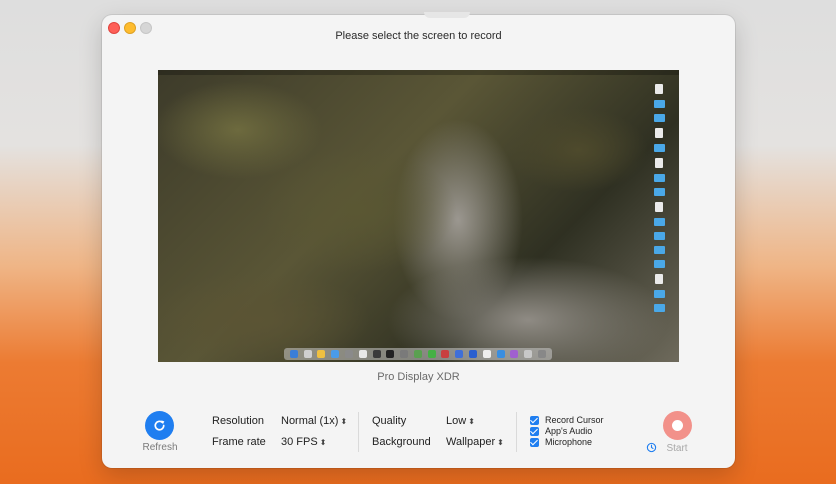 This screenshot has height=484, width=836. I want to click on record-icon, so click(677, 425).